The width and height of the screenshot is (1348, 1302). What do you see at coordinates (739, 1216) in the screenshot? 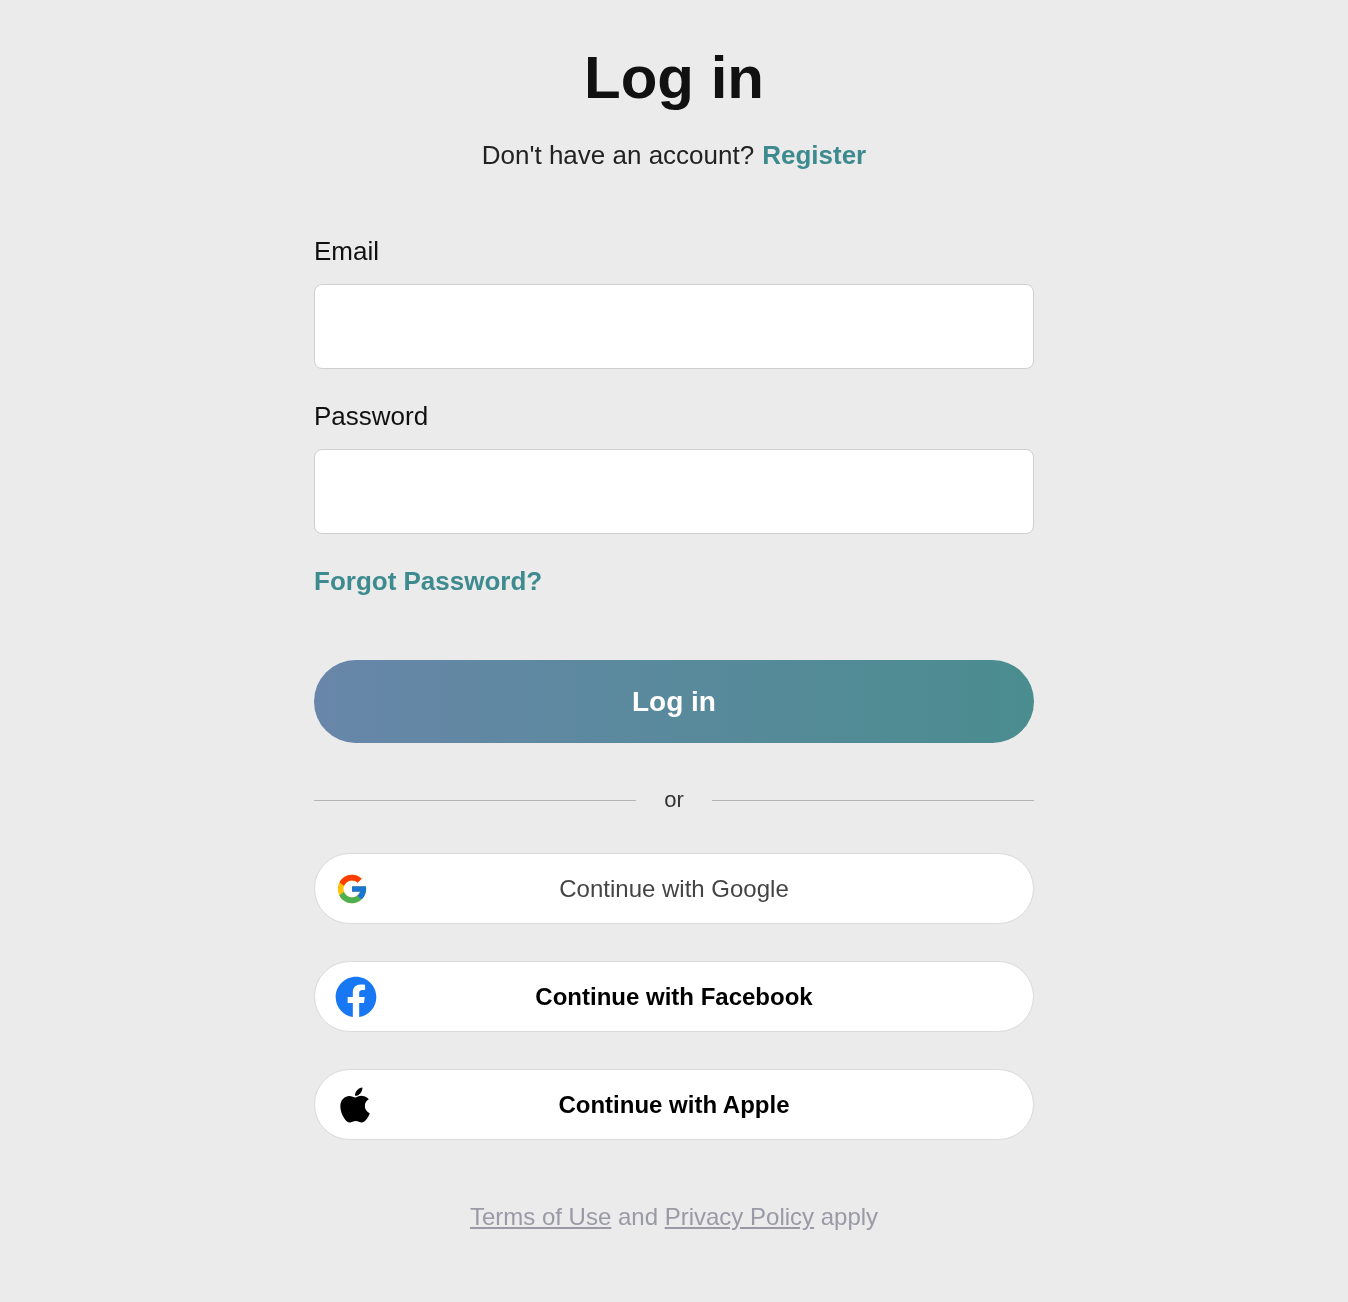
I see `privacy-link: Privacy Policy` at bounding box center [739, 1216].